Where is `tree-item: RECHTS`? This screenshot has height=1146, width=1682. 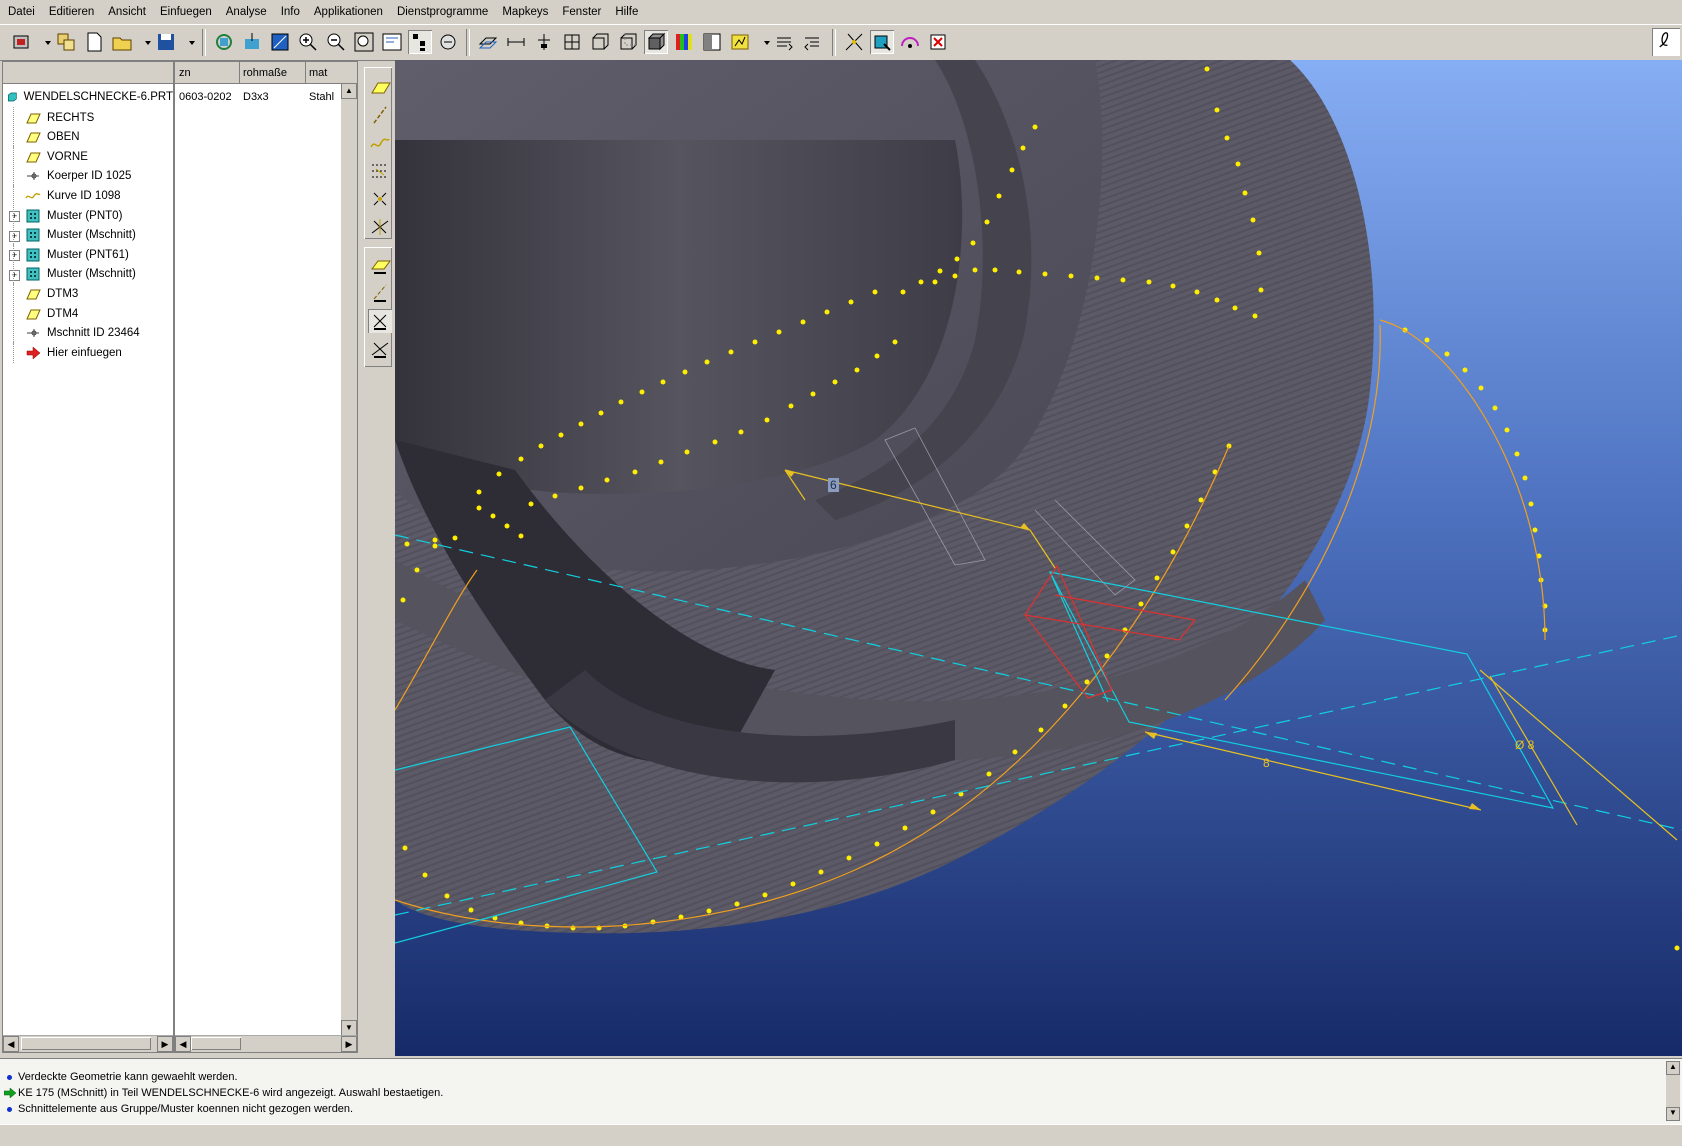 tree-item: RECHTS is located at coordinates (88, 117).